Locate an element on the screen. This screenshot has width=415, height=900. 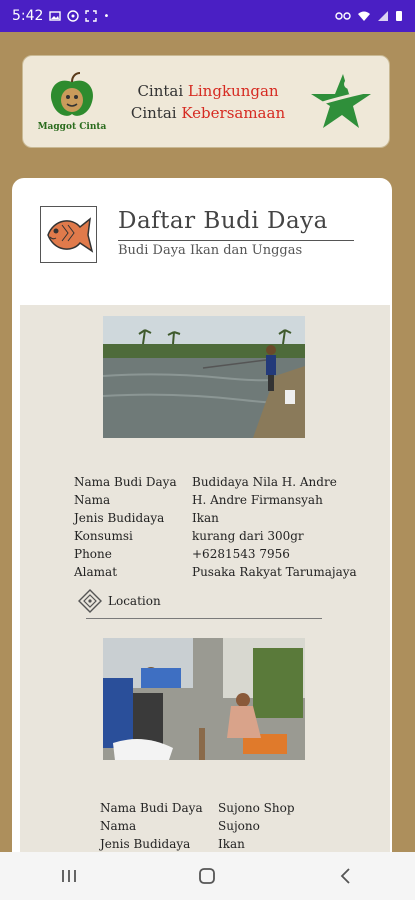
back-button is located at coordinates (346, 876).